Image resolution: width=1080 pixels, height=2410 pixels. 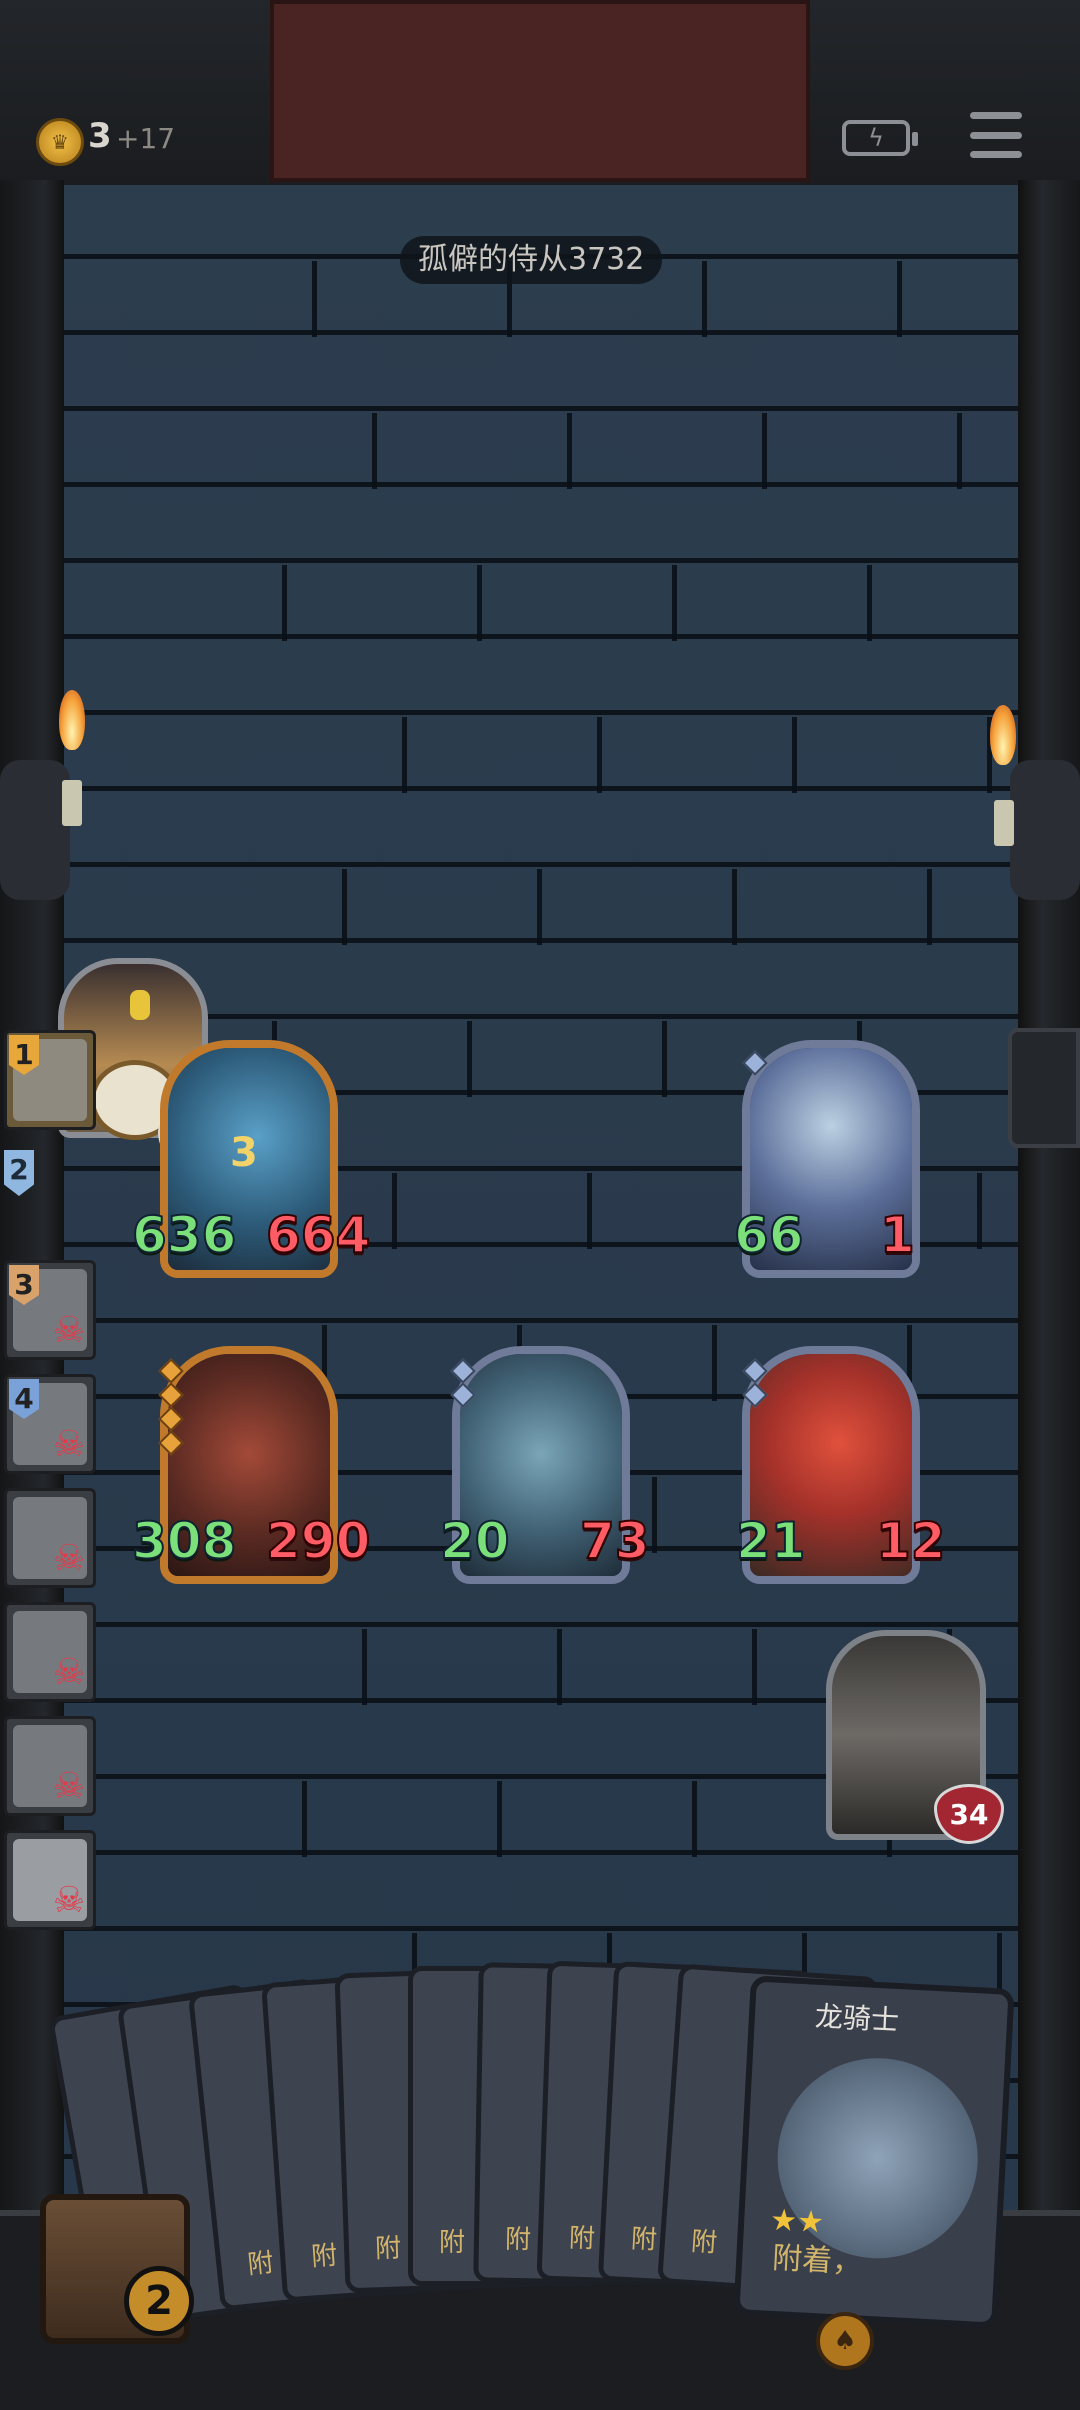 I want to click on leaderboard-entry-1: 1, so click(x=50, y=1080).